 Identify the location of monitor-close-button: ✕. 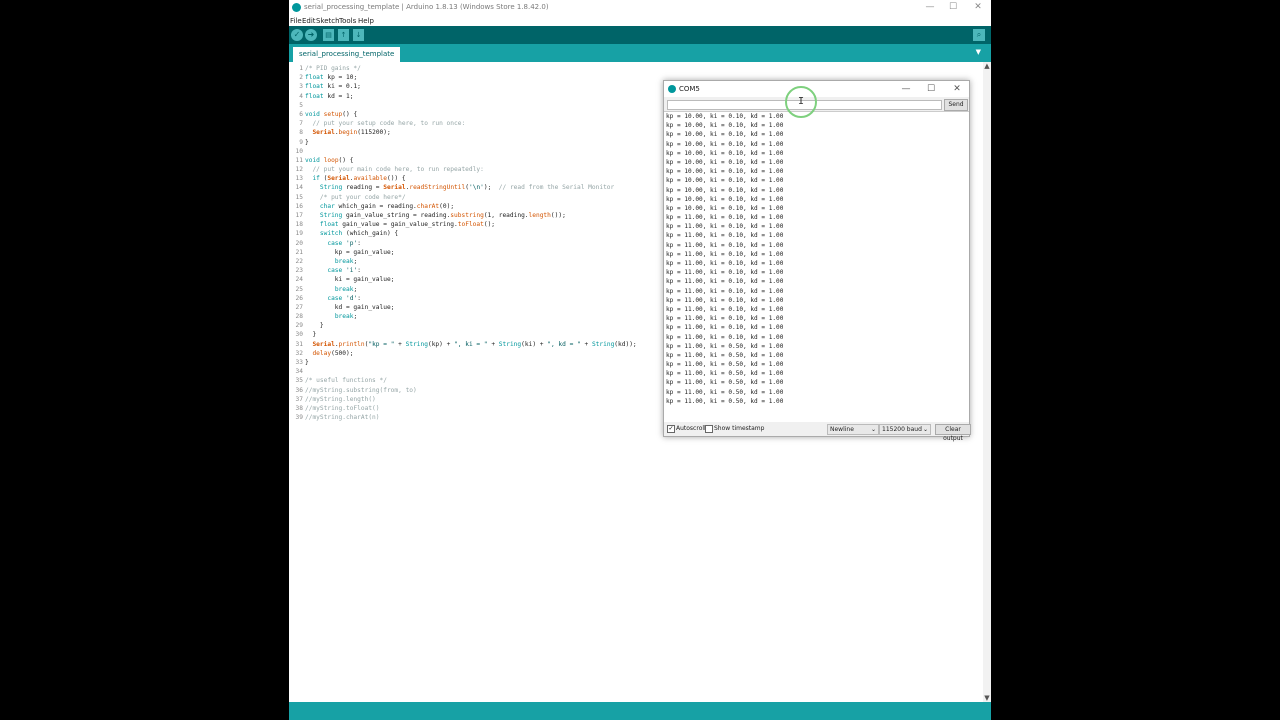
(957, 89).